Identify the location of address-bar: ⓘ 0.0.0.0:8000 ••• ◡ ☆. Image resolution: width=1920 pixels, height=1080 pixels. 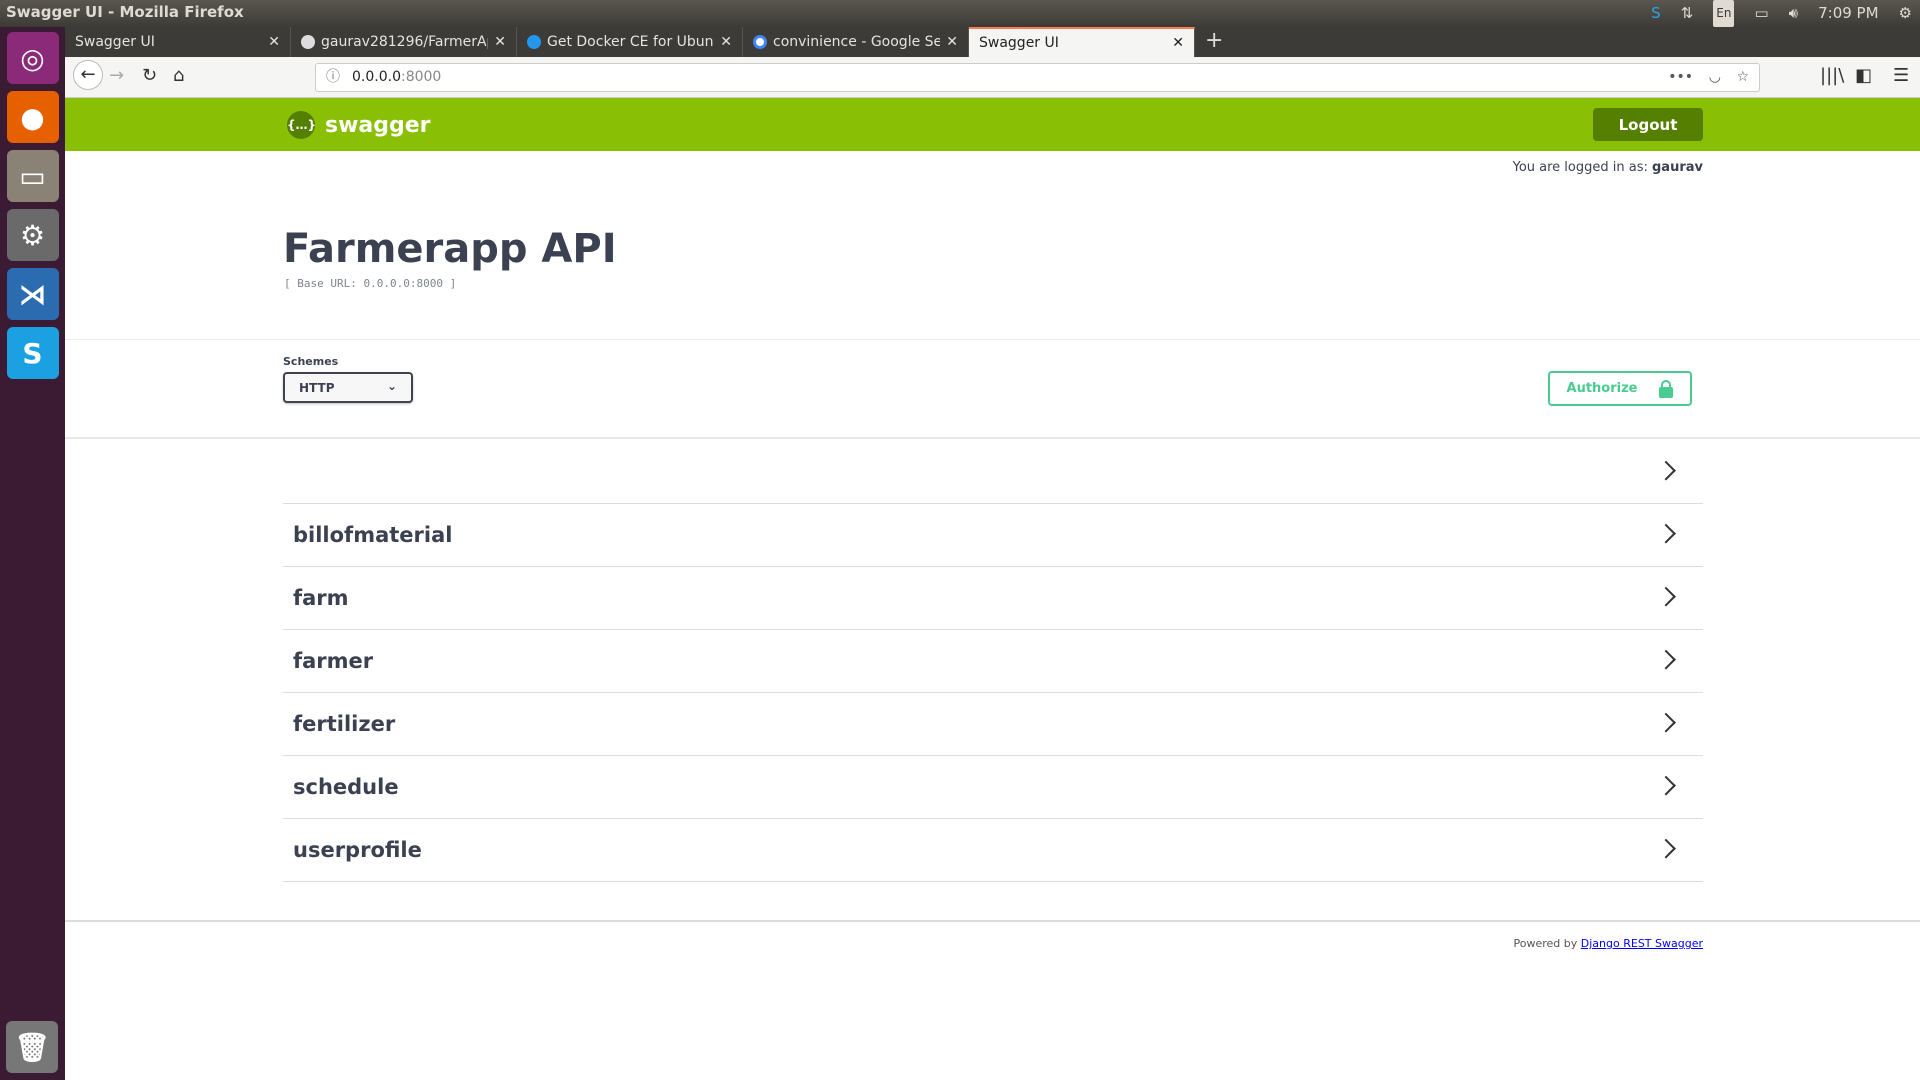
(1037, 77).